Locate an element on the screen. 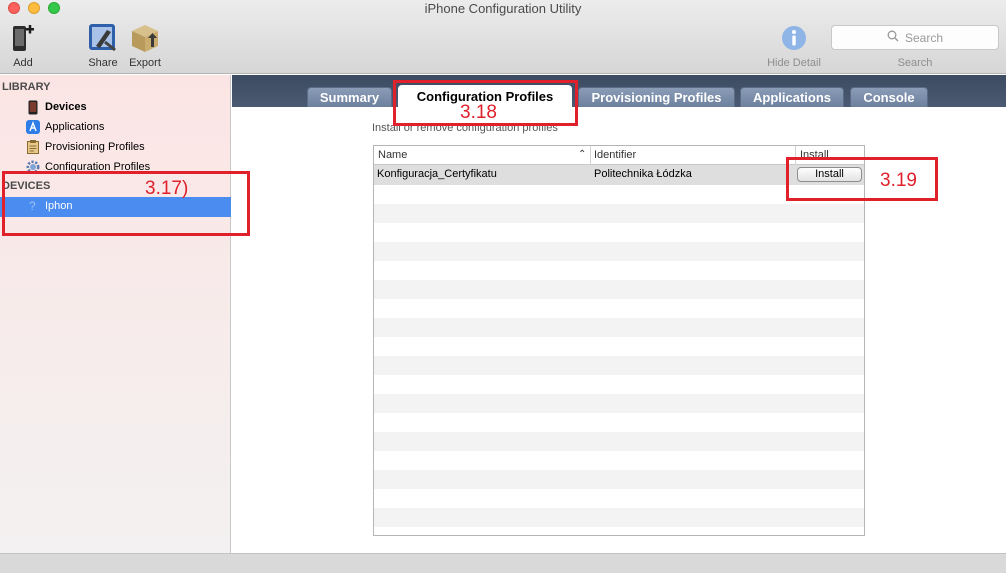 The image size is (1006, 573). search-input: Search is located at coordinates (915, 37).